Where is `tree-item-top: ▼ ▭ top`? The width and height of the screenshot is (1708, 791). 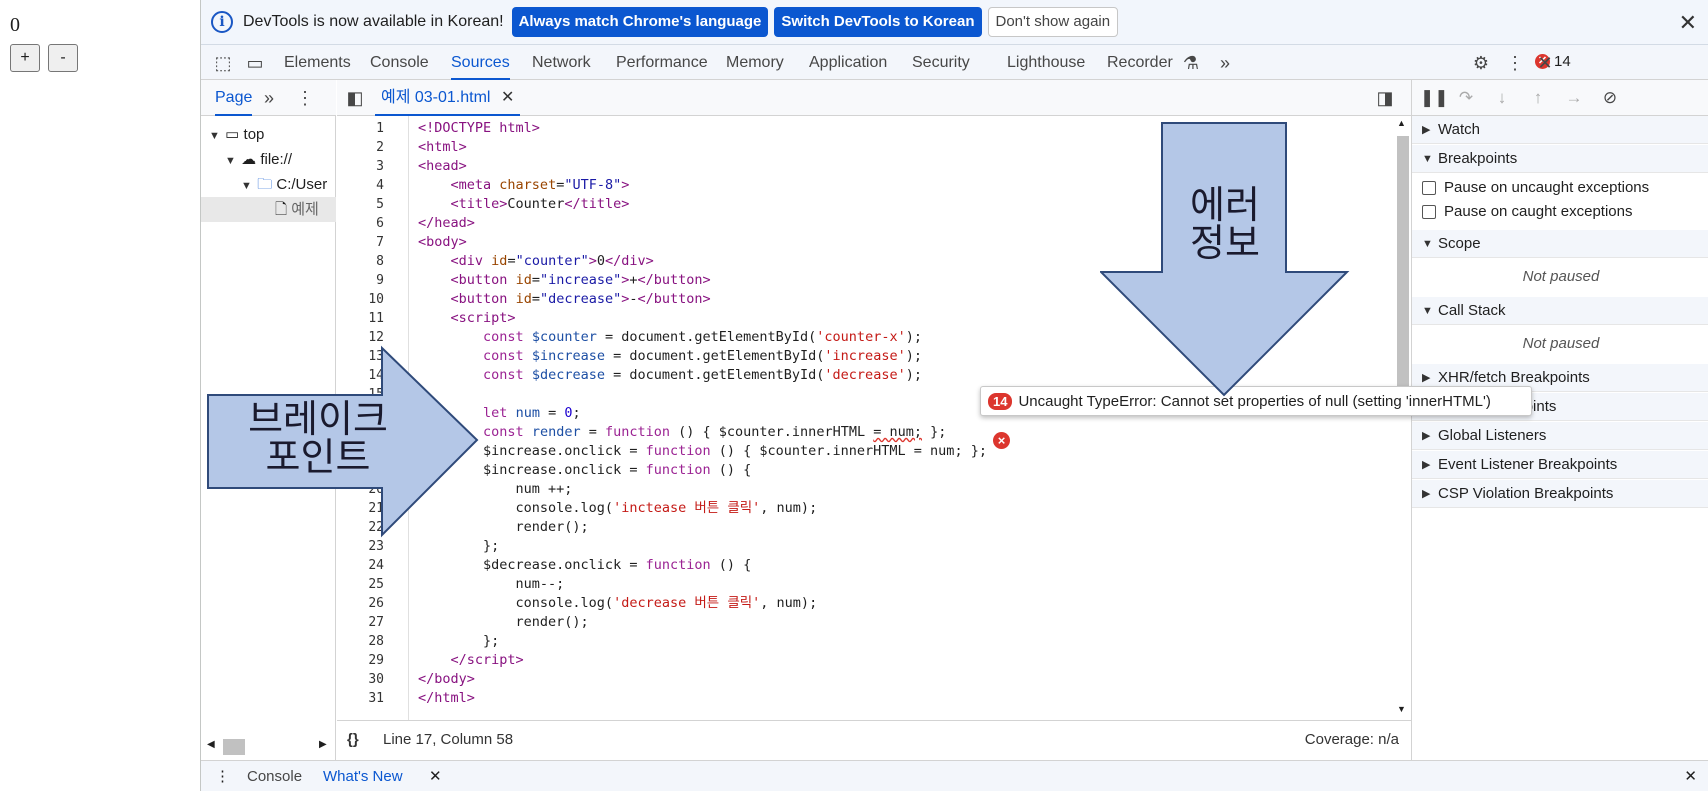 tree-item-top: ▼ ▭ top is located at coordinates (276, 134).